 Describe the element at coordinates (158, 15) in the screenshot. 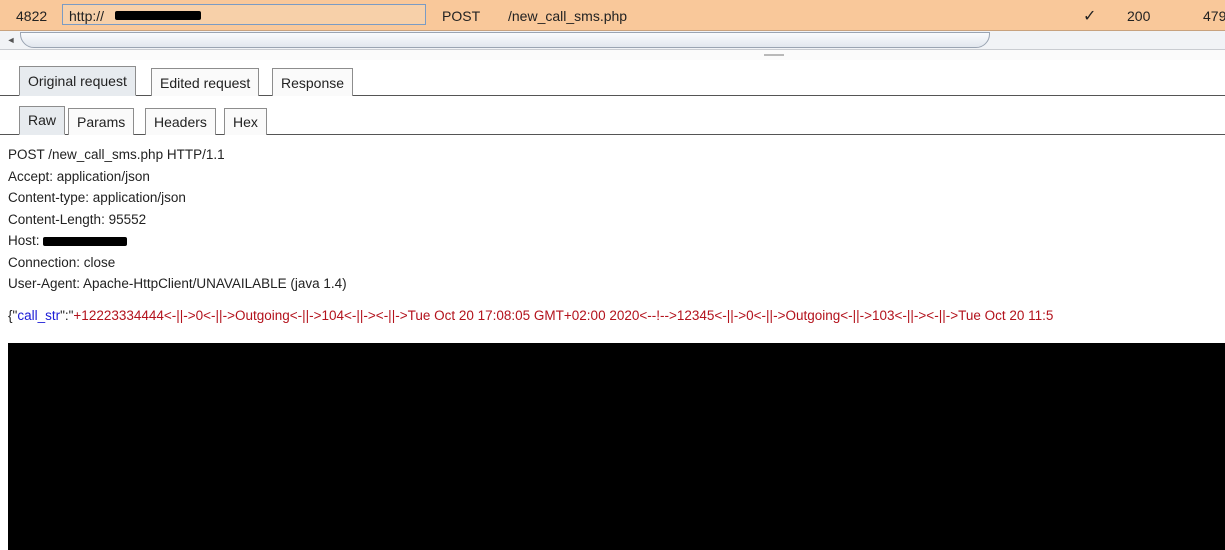

I see `redacted-host` at that location.